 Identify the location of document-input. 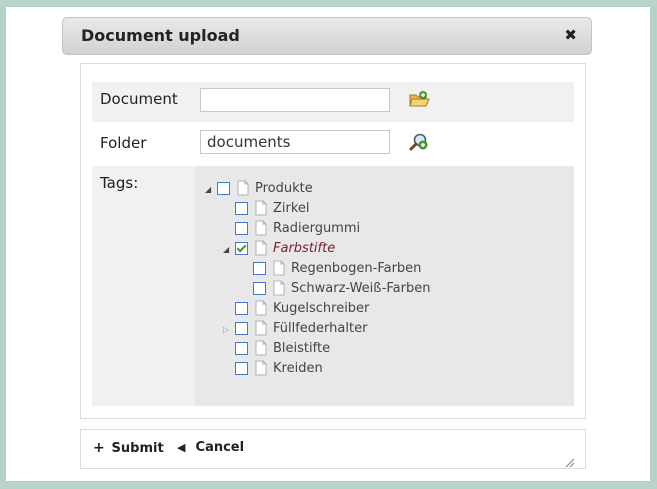
(295, 100).